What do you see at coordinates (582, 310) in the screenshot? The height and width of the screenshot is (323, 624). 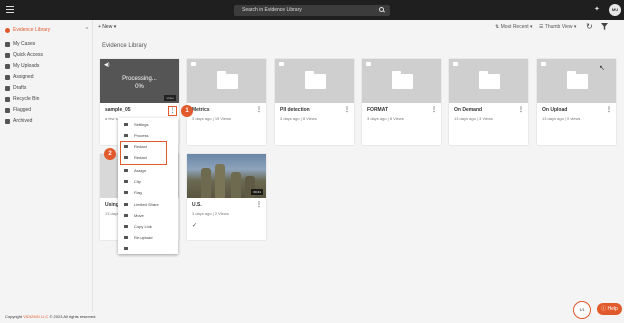 I see `pagination-indicator: 1/1` at bounding box center [582, 310].